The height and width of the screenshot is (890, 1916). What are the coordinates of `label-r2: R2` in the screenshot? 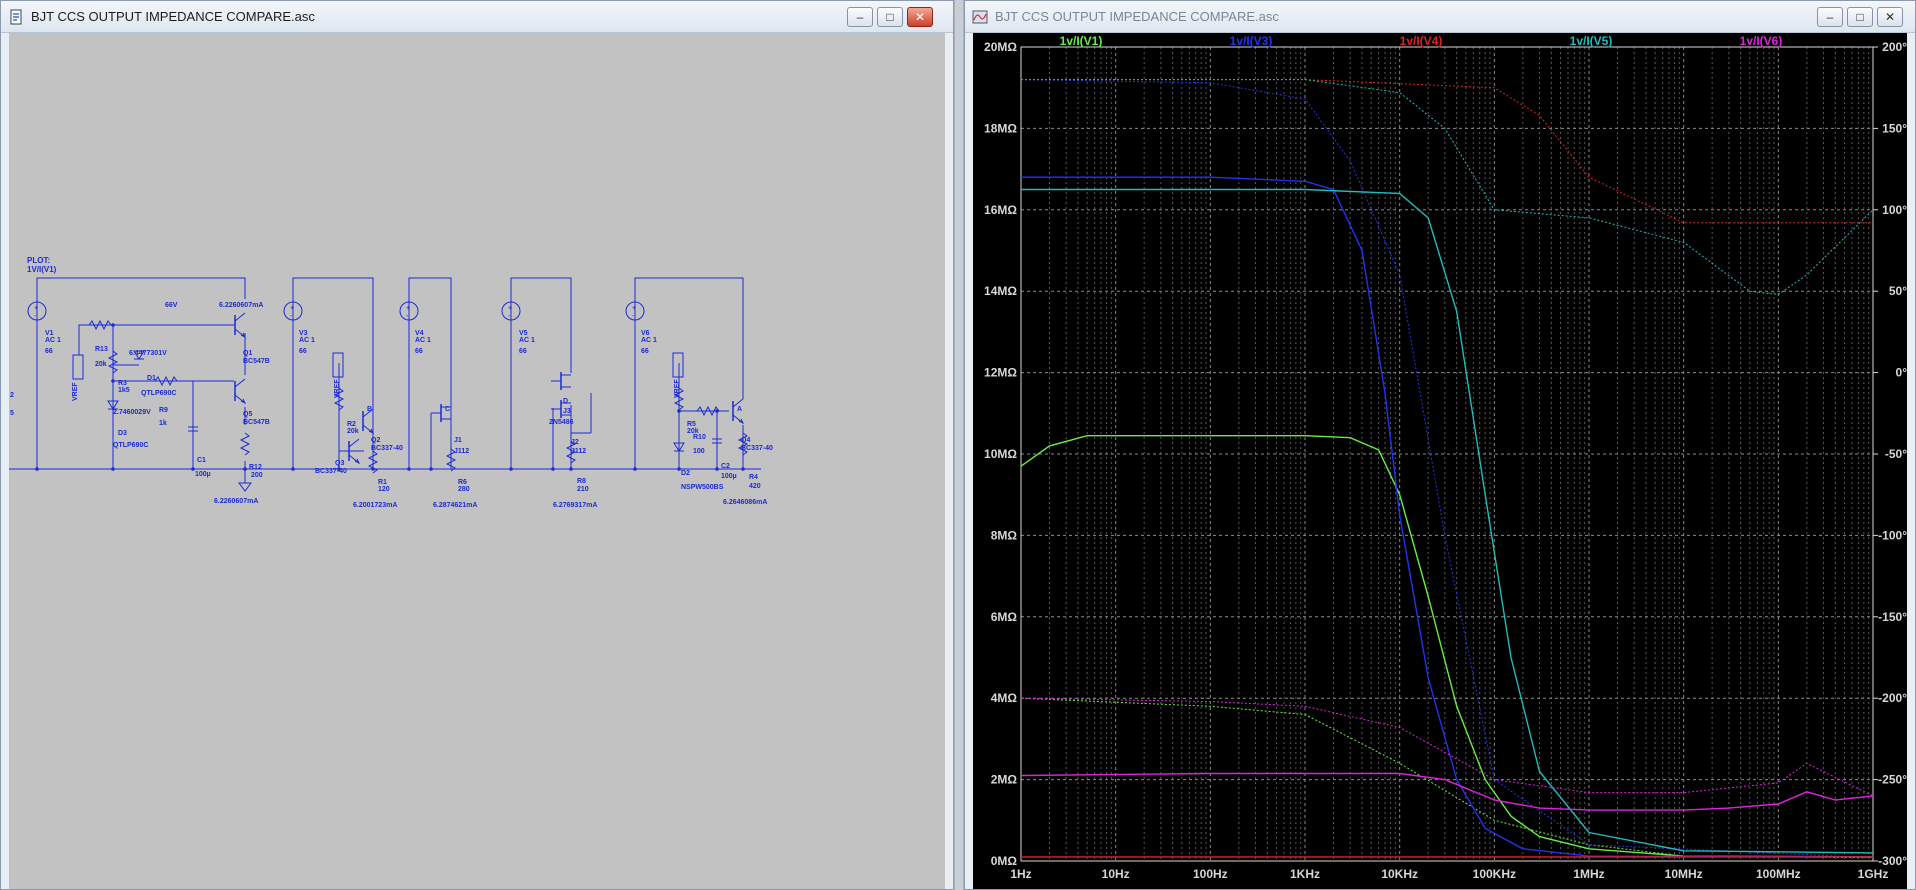 It's located at (351, 424).